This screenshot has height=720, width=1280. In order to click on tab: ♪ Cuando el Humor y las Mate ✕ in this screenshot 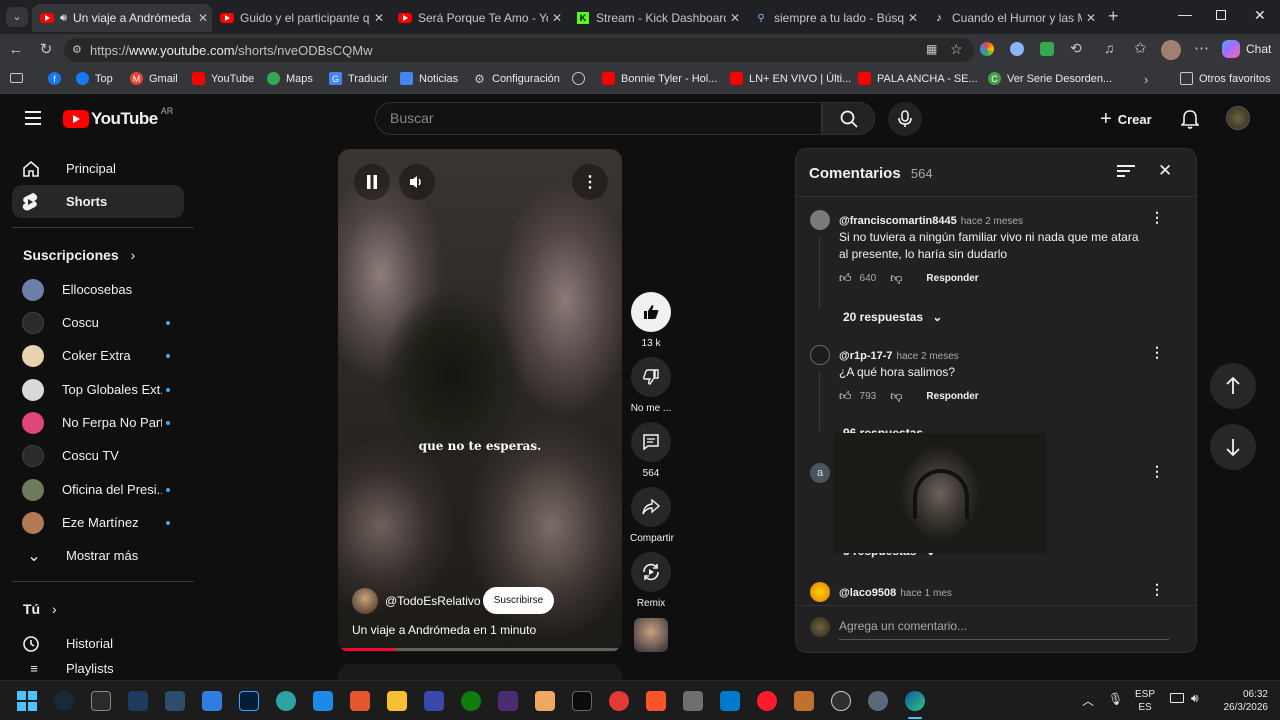, I will do `click(1012, 18)`.